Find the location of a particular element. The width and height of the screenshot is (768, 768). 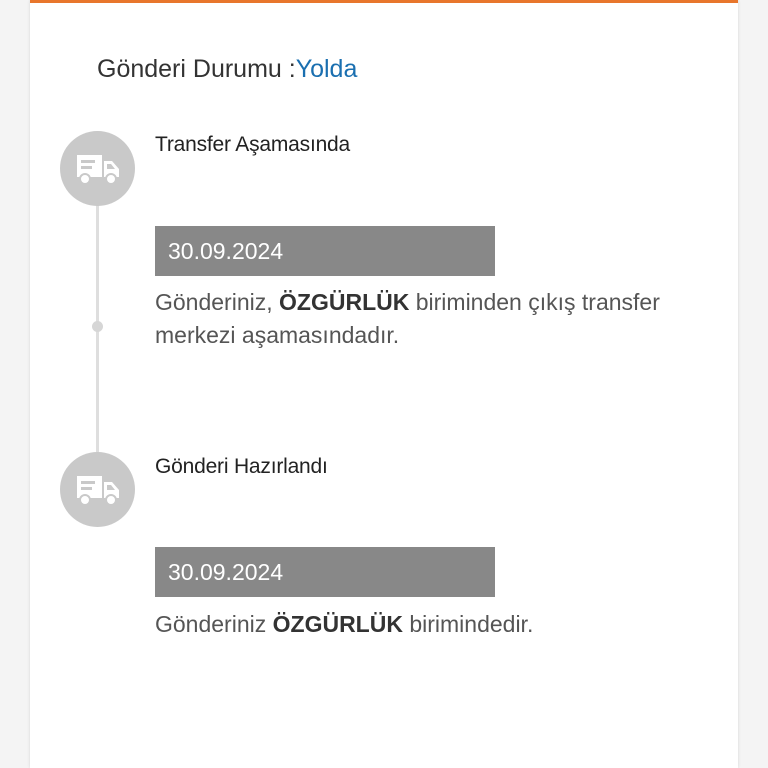

timeline-step-title: Transfer Aşamasında is located at coordinates (253, 144).